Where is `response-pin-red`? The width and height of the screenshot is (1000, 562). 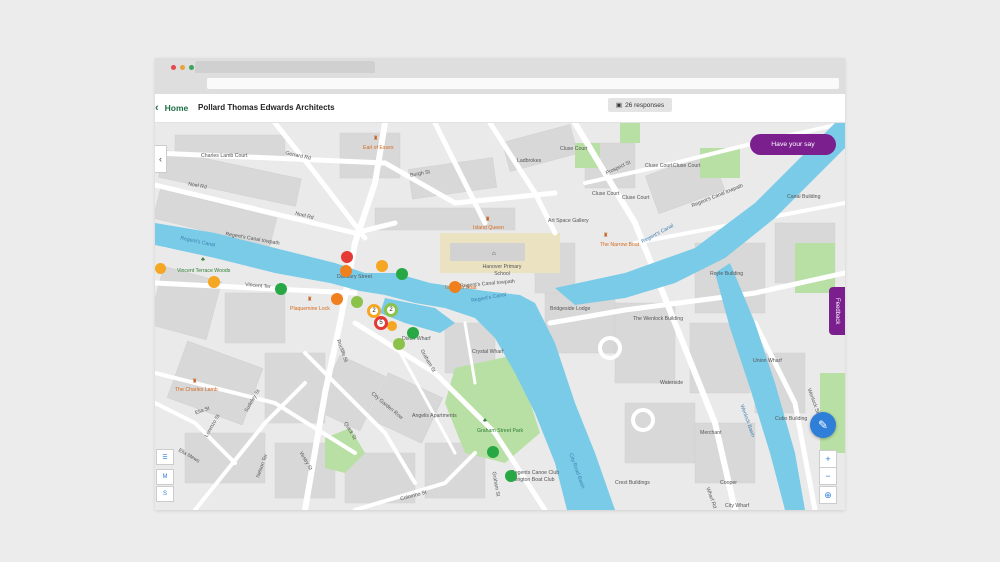 response-pin-red is located at coordinates (347, 257).